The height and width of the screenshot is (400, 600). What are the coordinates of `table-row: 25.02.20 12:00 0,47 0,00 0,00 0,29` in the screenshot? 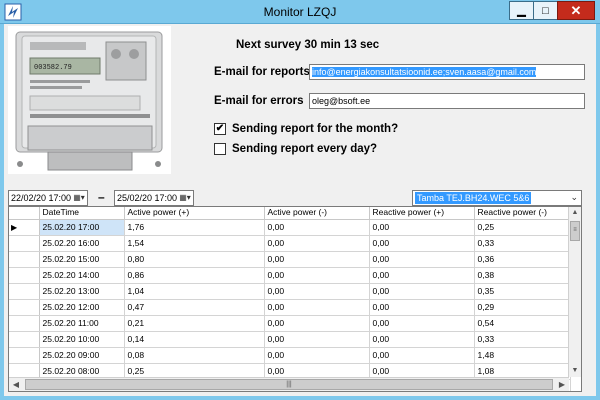 It's located at (290, 307).